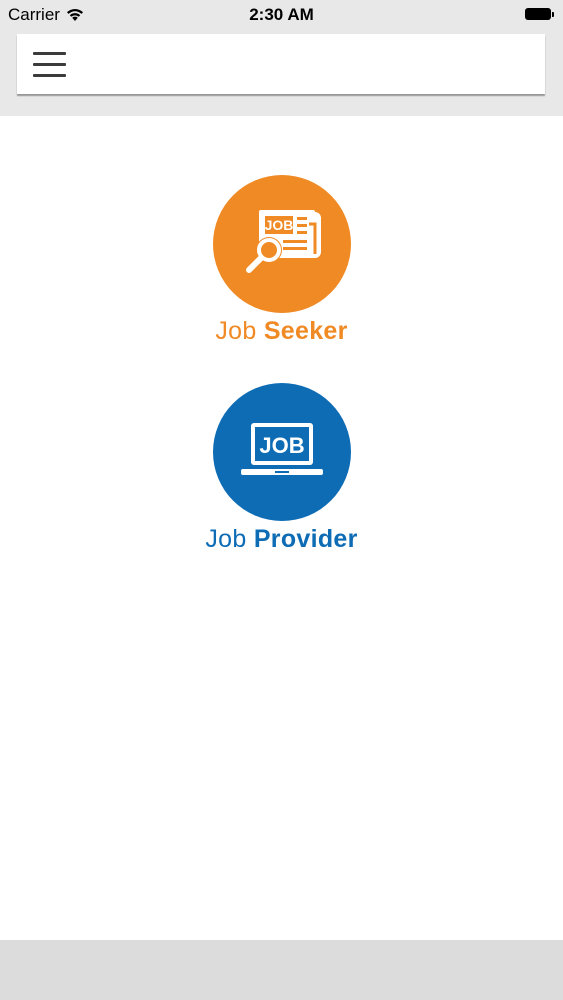 This screenshot has width=563, height=1000. I want to click on status-bar: Carrier 2:30 AM, so click(281, 15).